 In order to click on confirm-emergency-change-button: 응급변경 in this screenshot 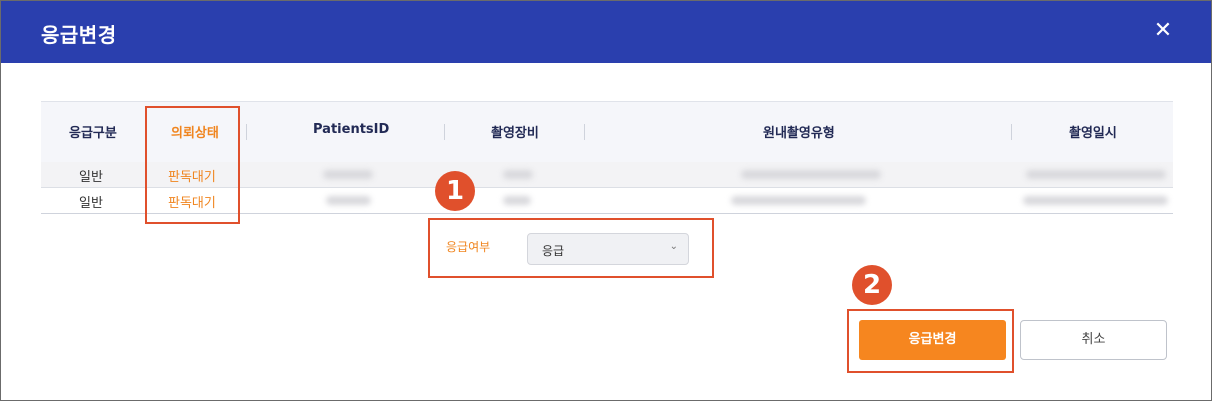, I will do `click(932, 340)`.